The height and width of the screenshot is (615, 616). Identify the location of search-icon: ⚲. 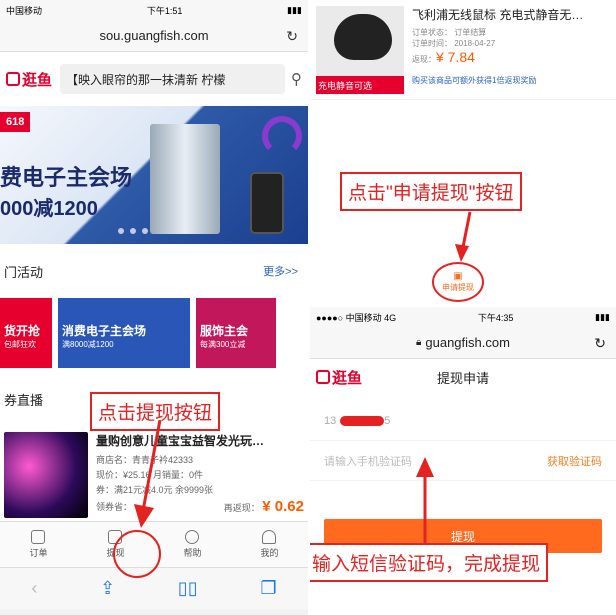
(296, 79).